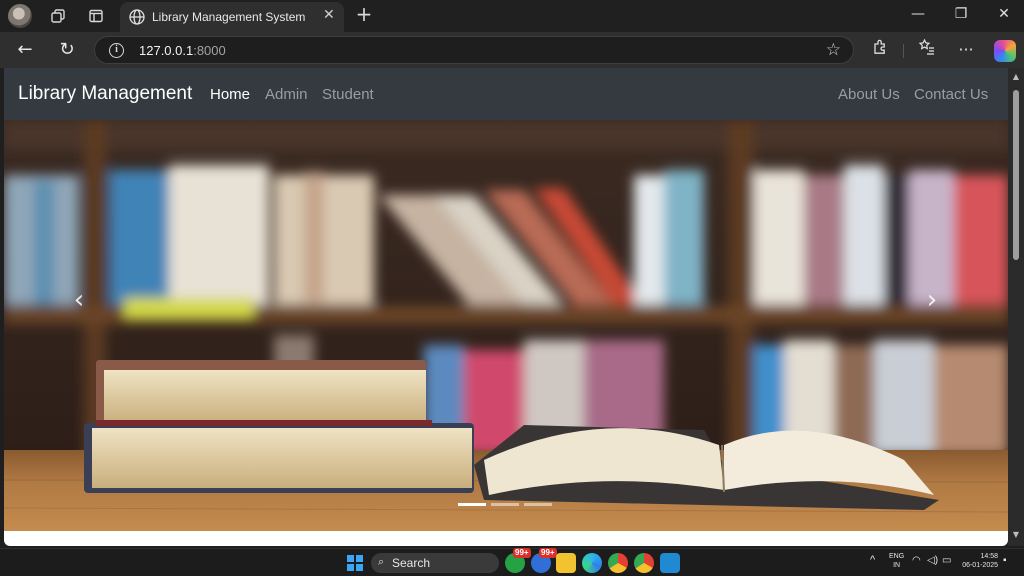  I want to click on copilot-icon, so click(1005, 51).